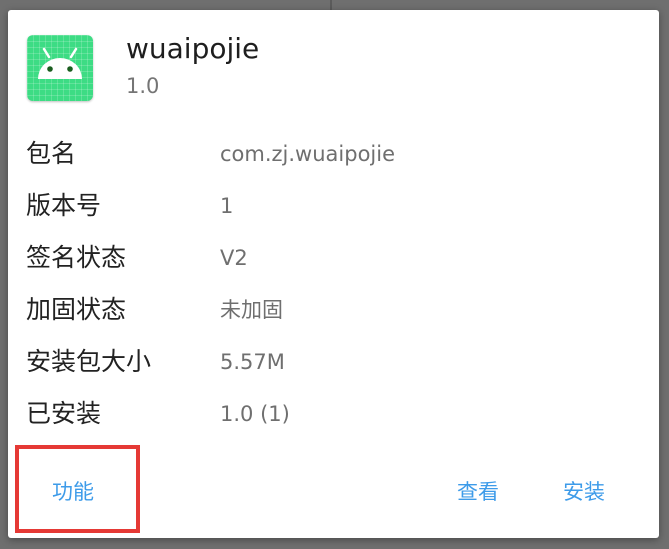 The width and height of the screenshot is (669, 549). I want to click on android-robot-icon, so click(60, 68).